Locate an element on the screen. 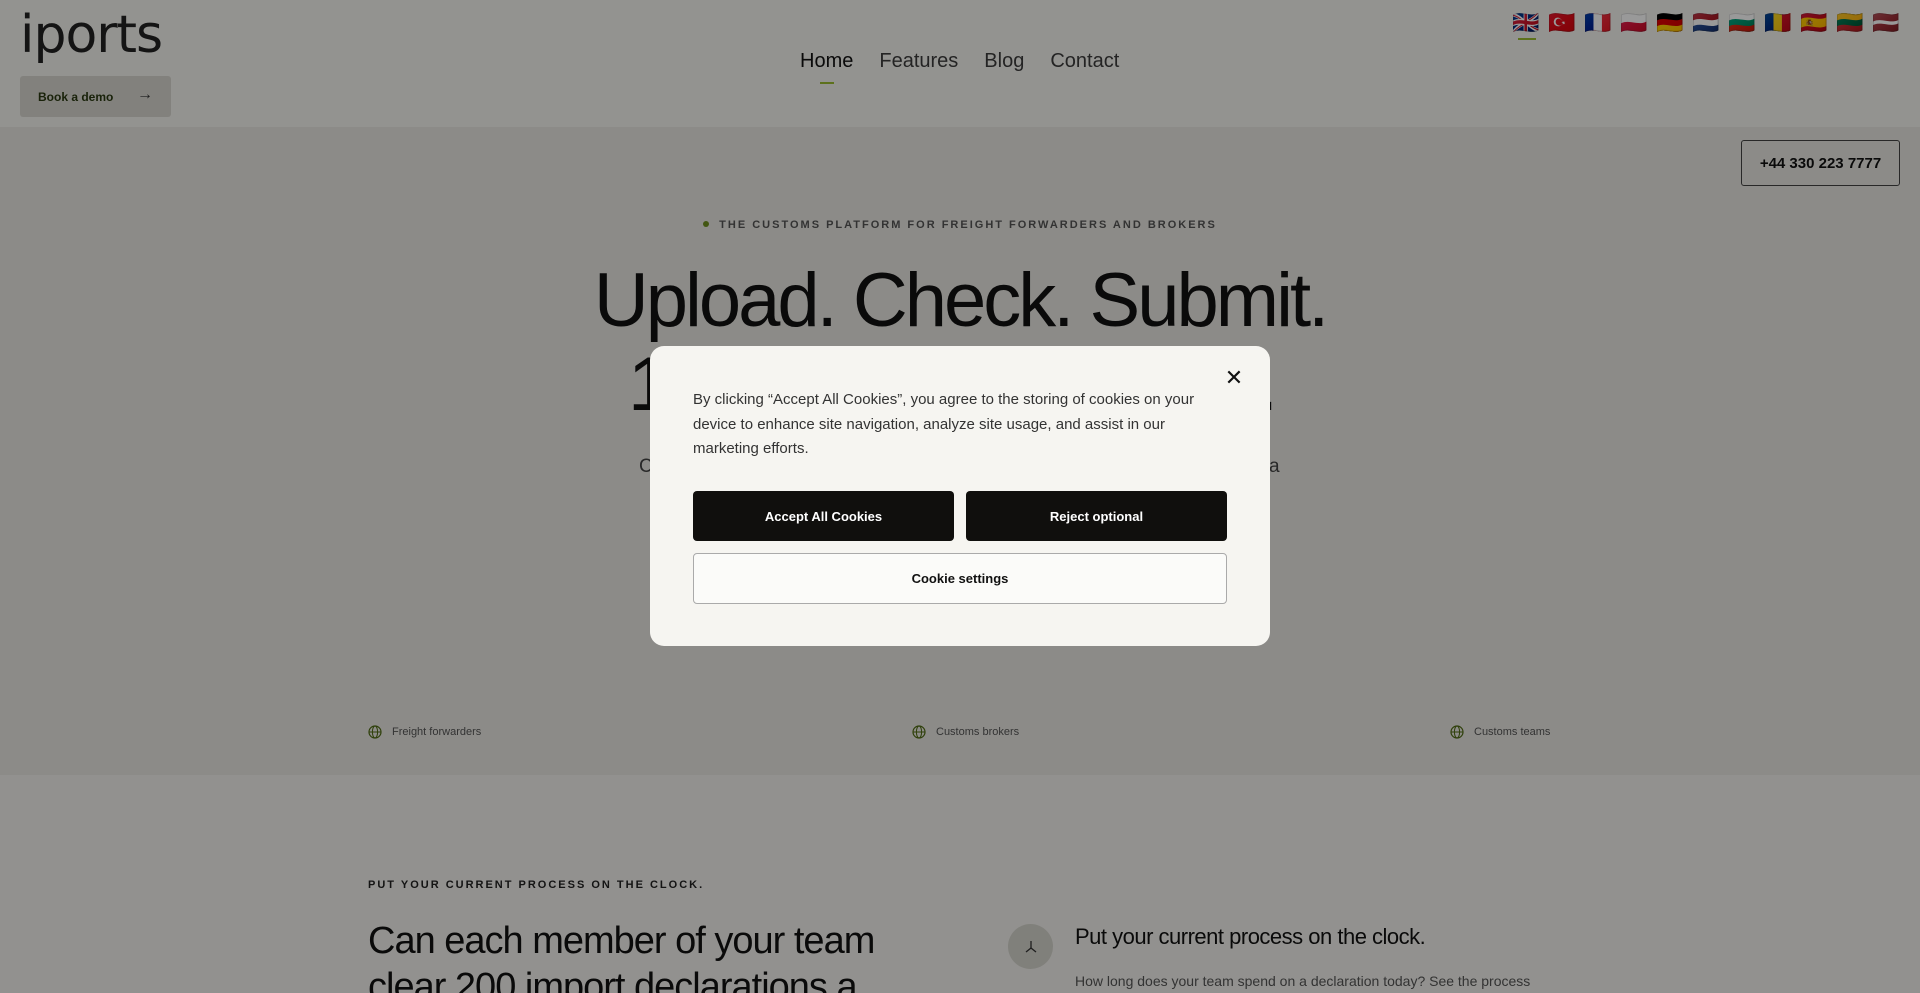 The width and height of the screenshot is (1920, 993). cookie-settings-button: Cookie settings is located at coordinates (960, 578).